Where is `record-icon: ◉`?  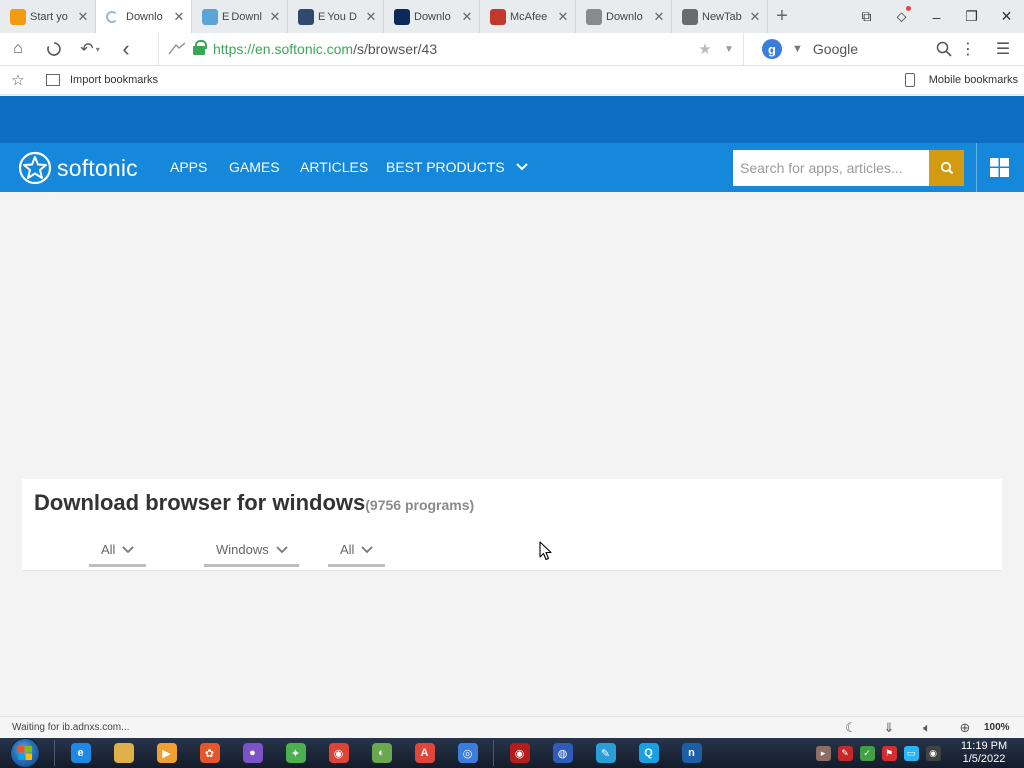
record-icon: ◉ is located at coordinates (933, 753).